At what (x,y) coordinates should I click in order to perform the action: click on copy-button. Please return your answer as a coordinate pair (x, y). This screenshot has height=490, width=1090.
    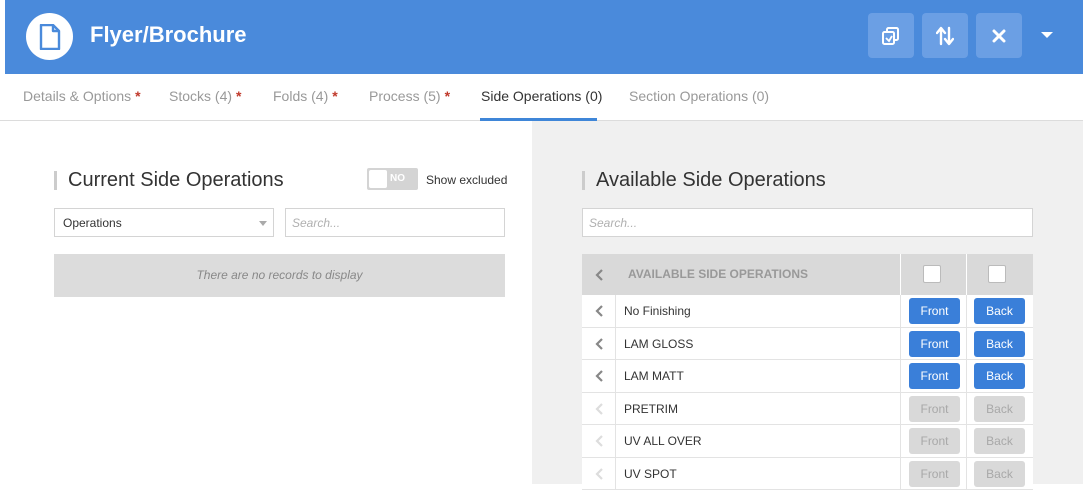
    Looking at the image, I should click on (891, 35).